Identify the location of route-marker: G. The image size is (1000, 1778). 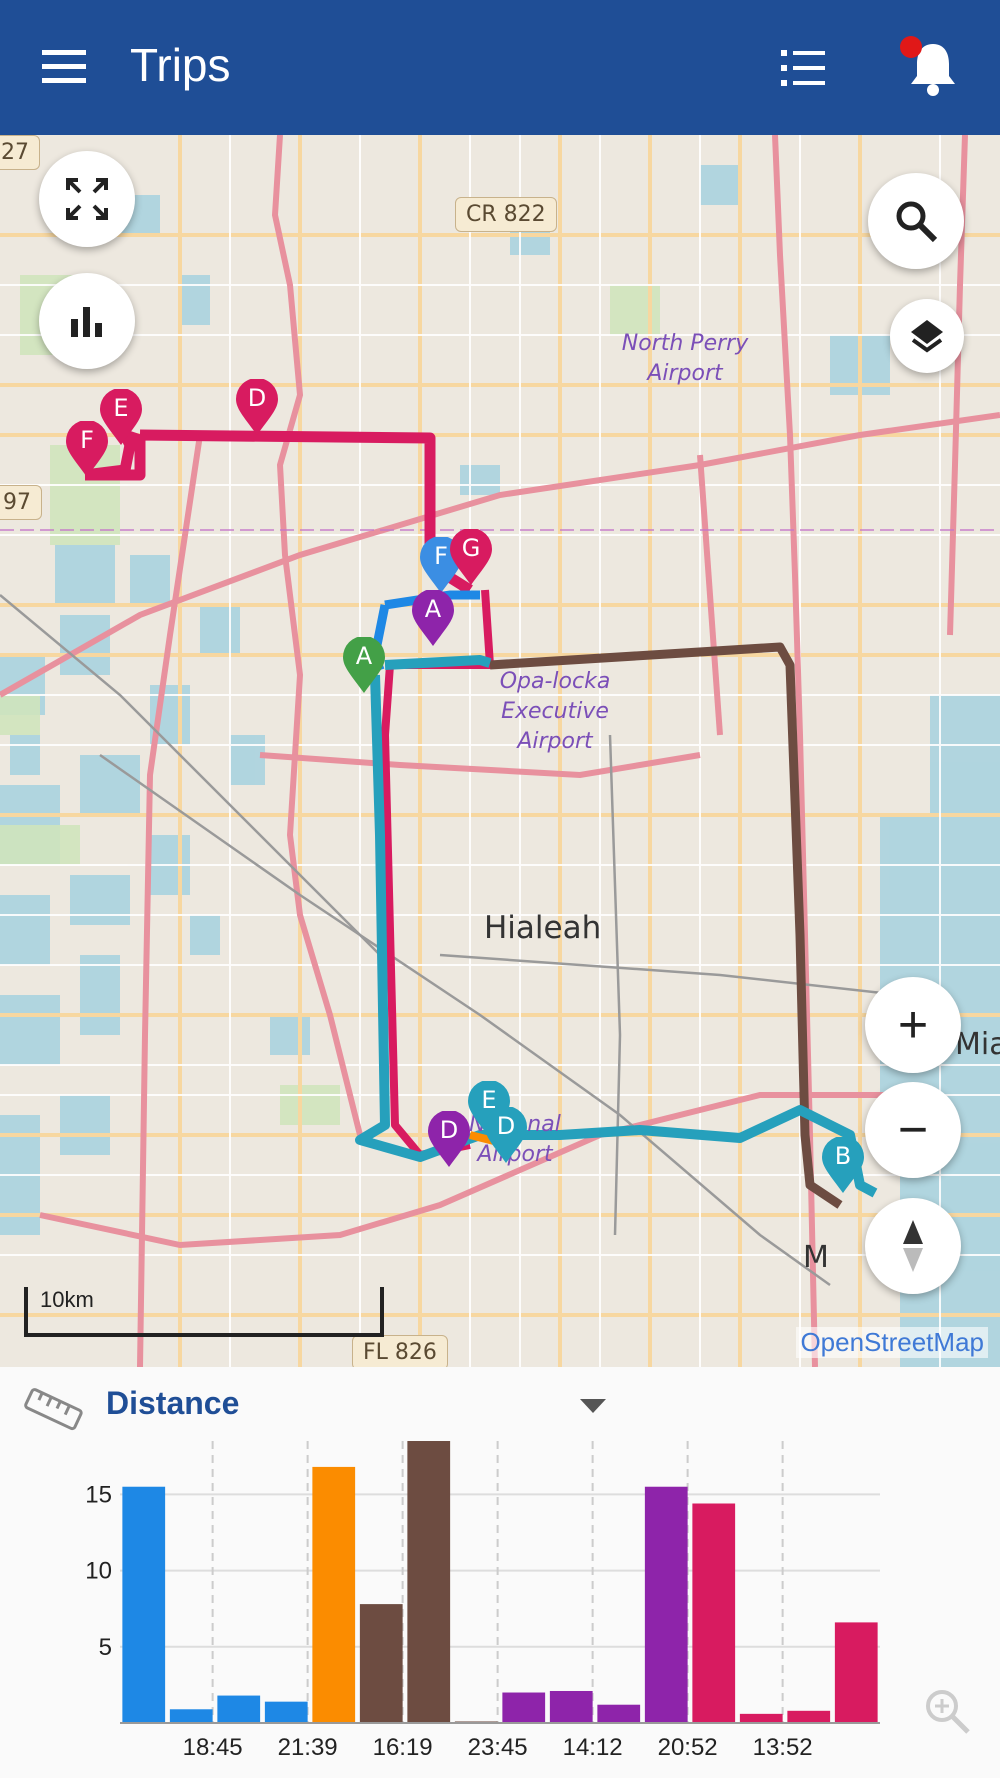
(471, 557).